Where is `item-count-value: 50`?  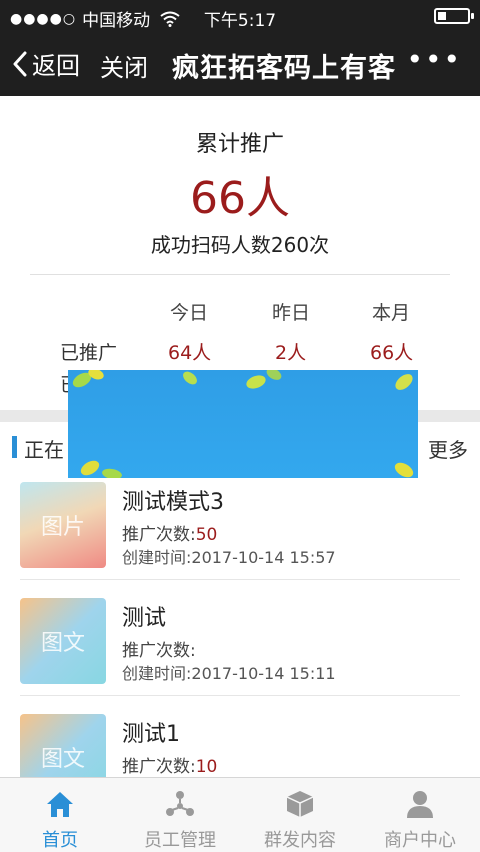
item-count-value: 50 is located at coordinates (206, 535).